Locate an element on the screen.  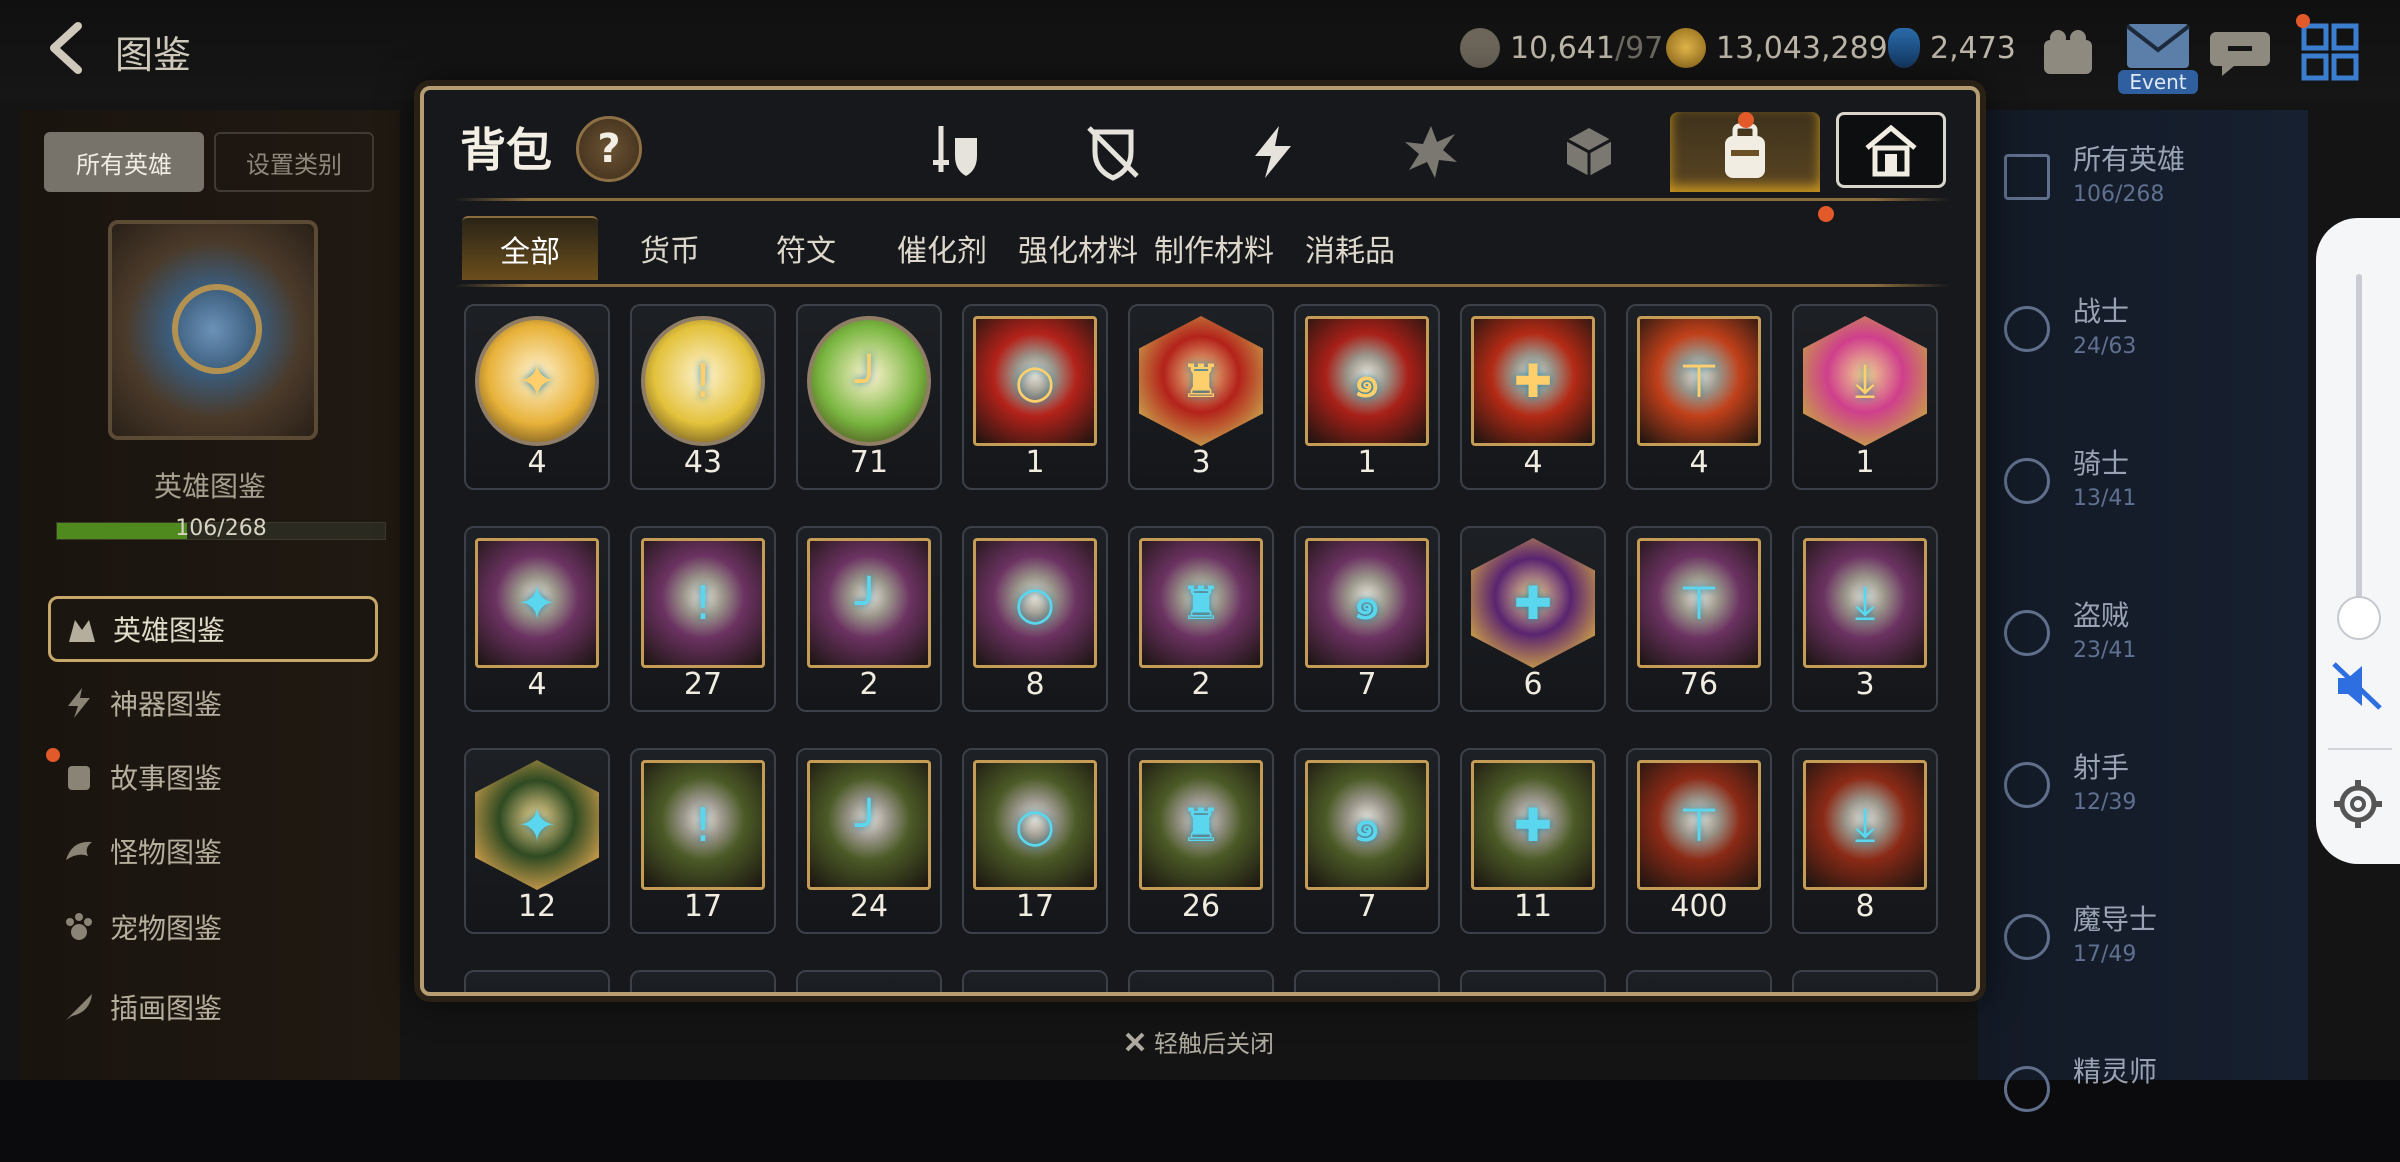
help-button: ? is located at coordinates (609, 149).